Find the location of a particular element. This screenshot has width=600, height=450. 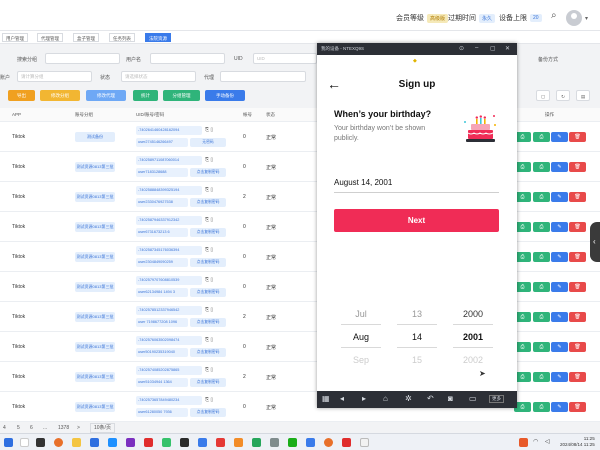

row-account-tag: -7402589711087060014 is located at coordinates (169, 160).